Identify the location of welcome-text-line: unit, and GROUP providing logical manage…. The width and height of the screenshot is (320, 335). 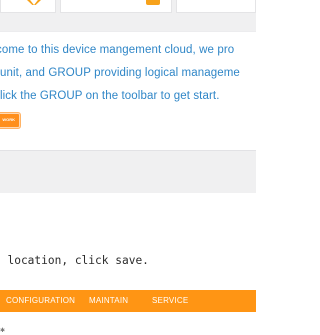
(120, 73).